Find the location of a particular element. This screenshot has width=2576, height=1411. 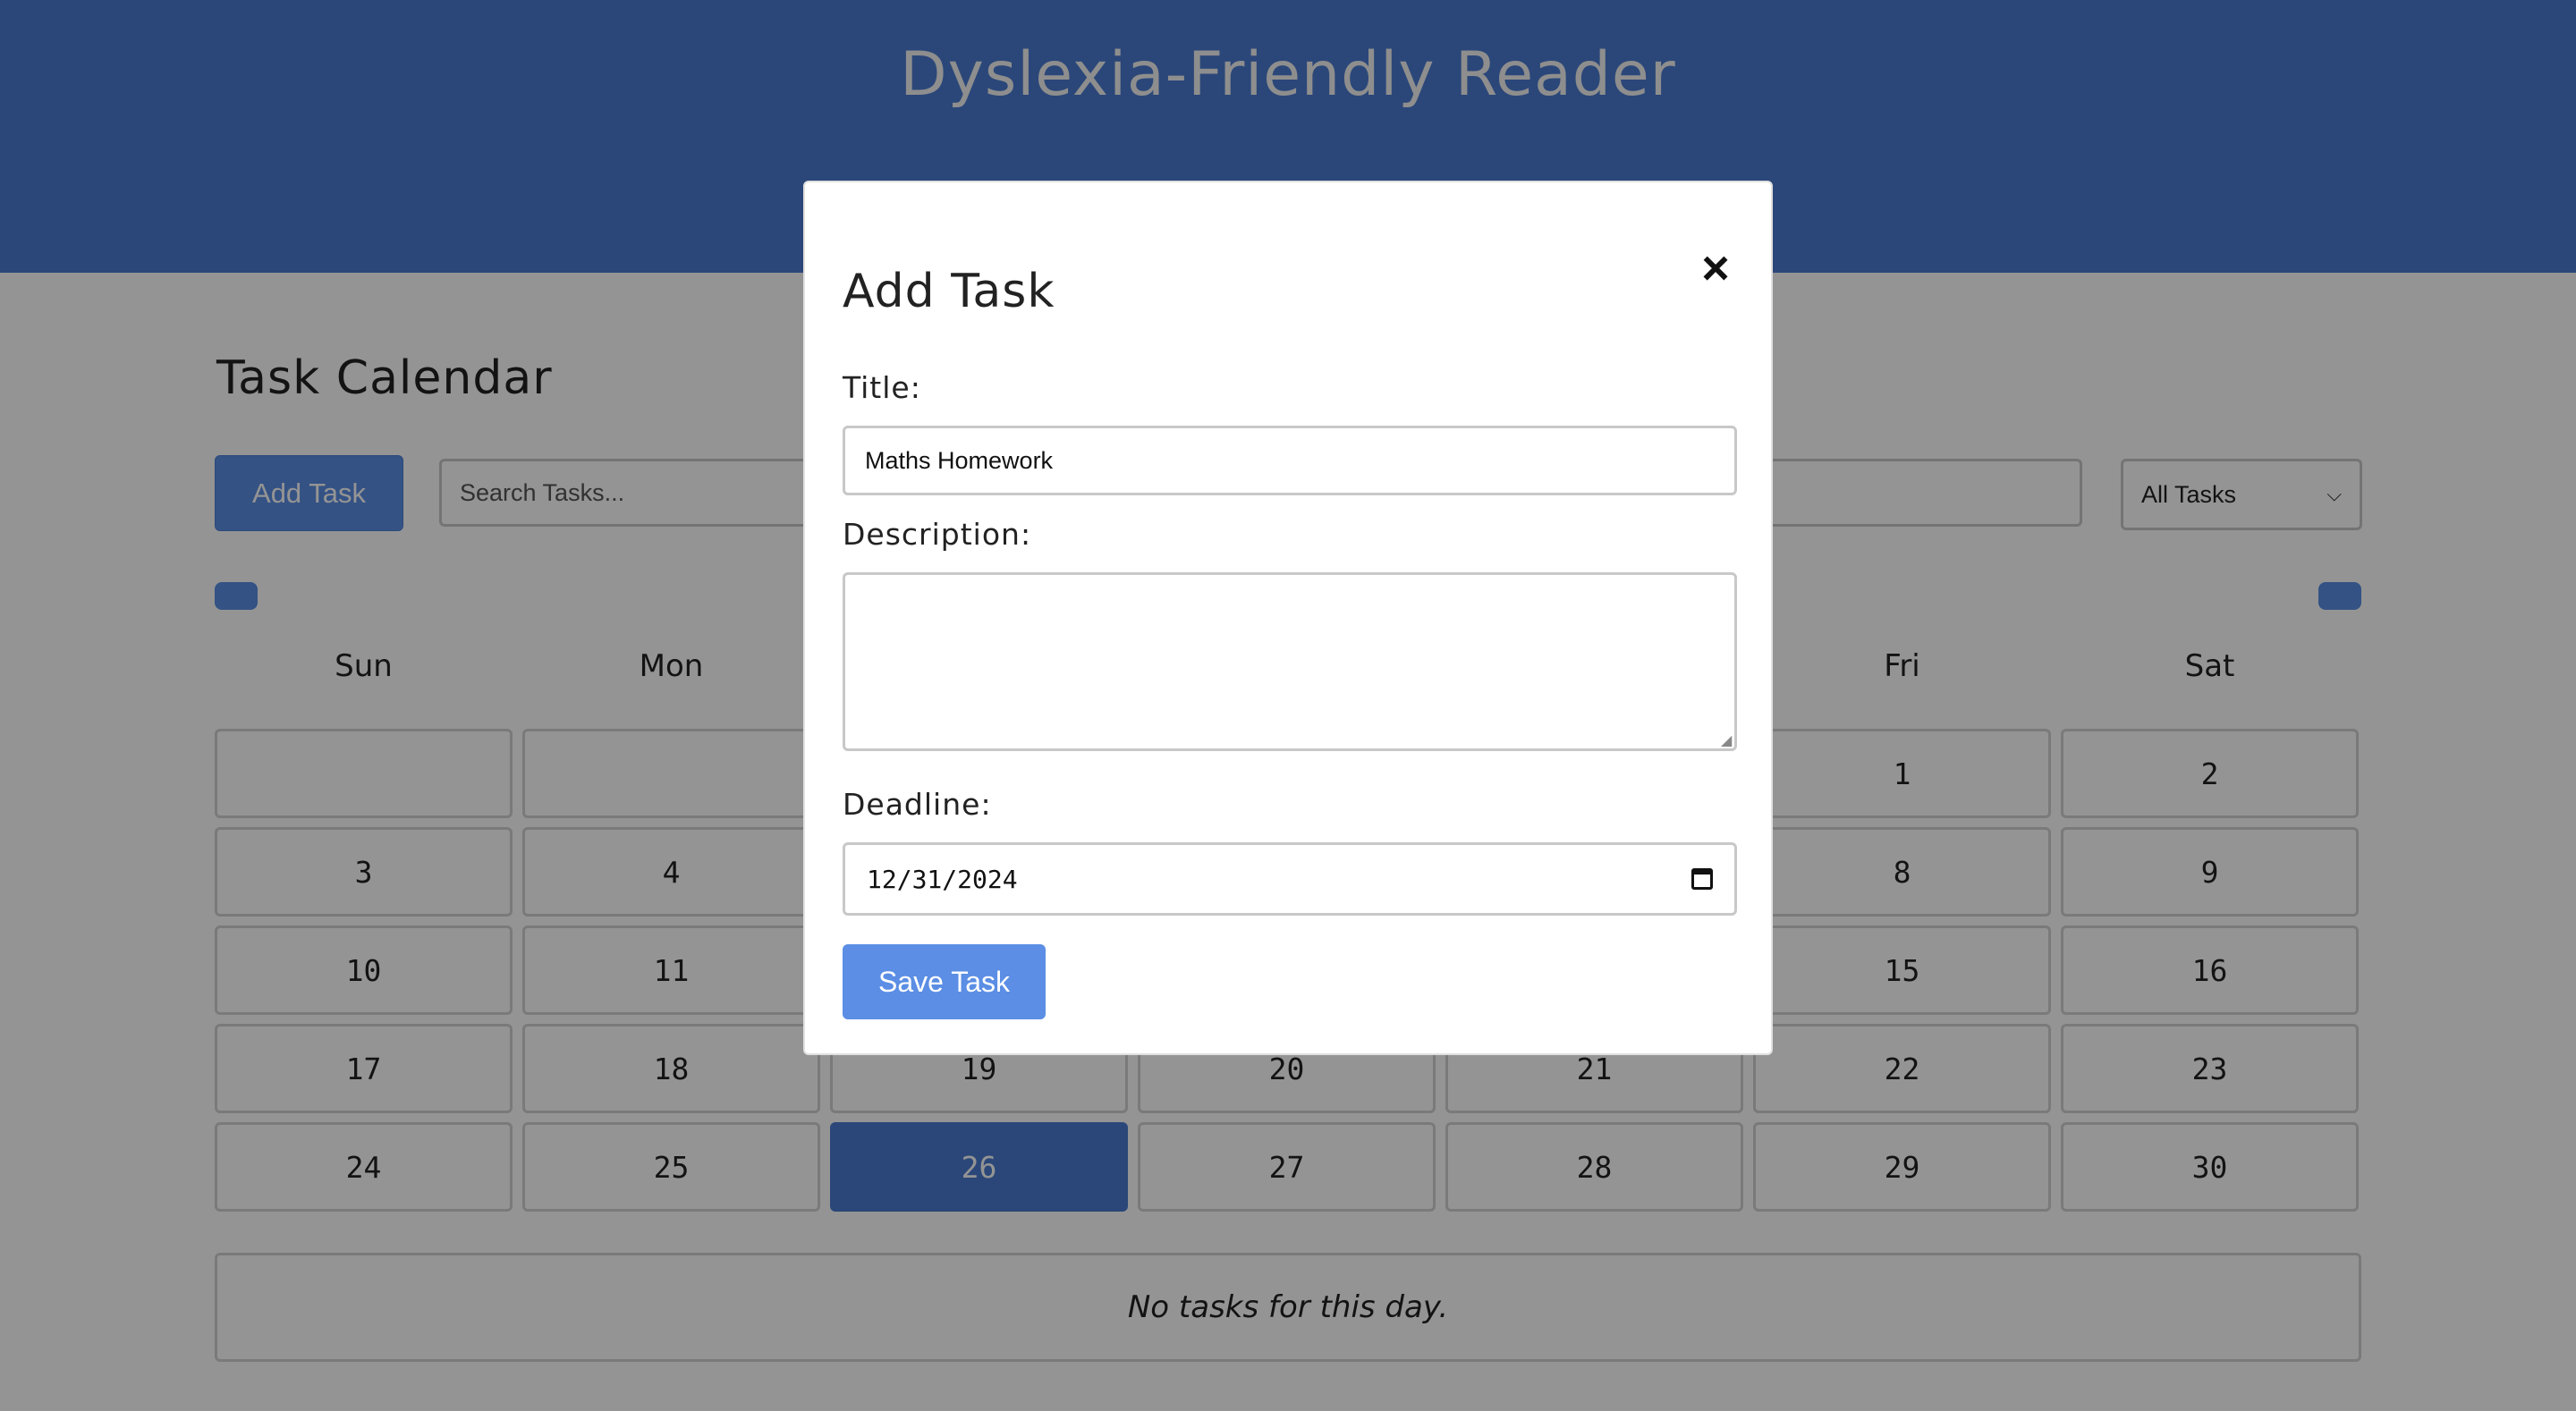

resize-handle-icon: ◢ is located at coordinates (1728, 740).